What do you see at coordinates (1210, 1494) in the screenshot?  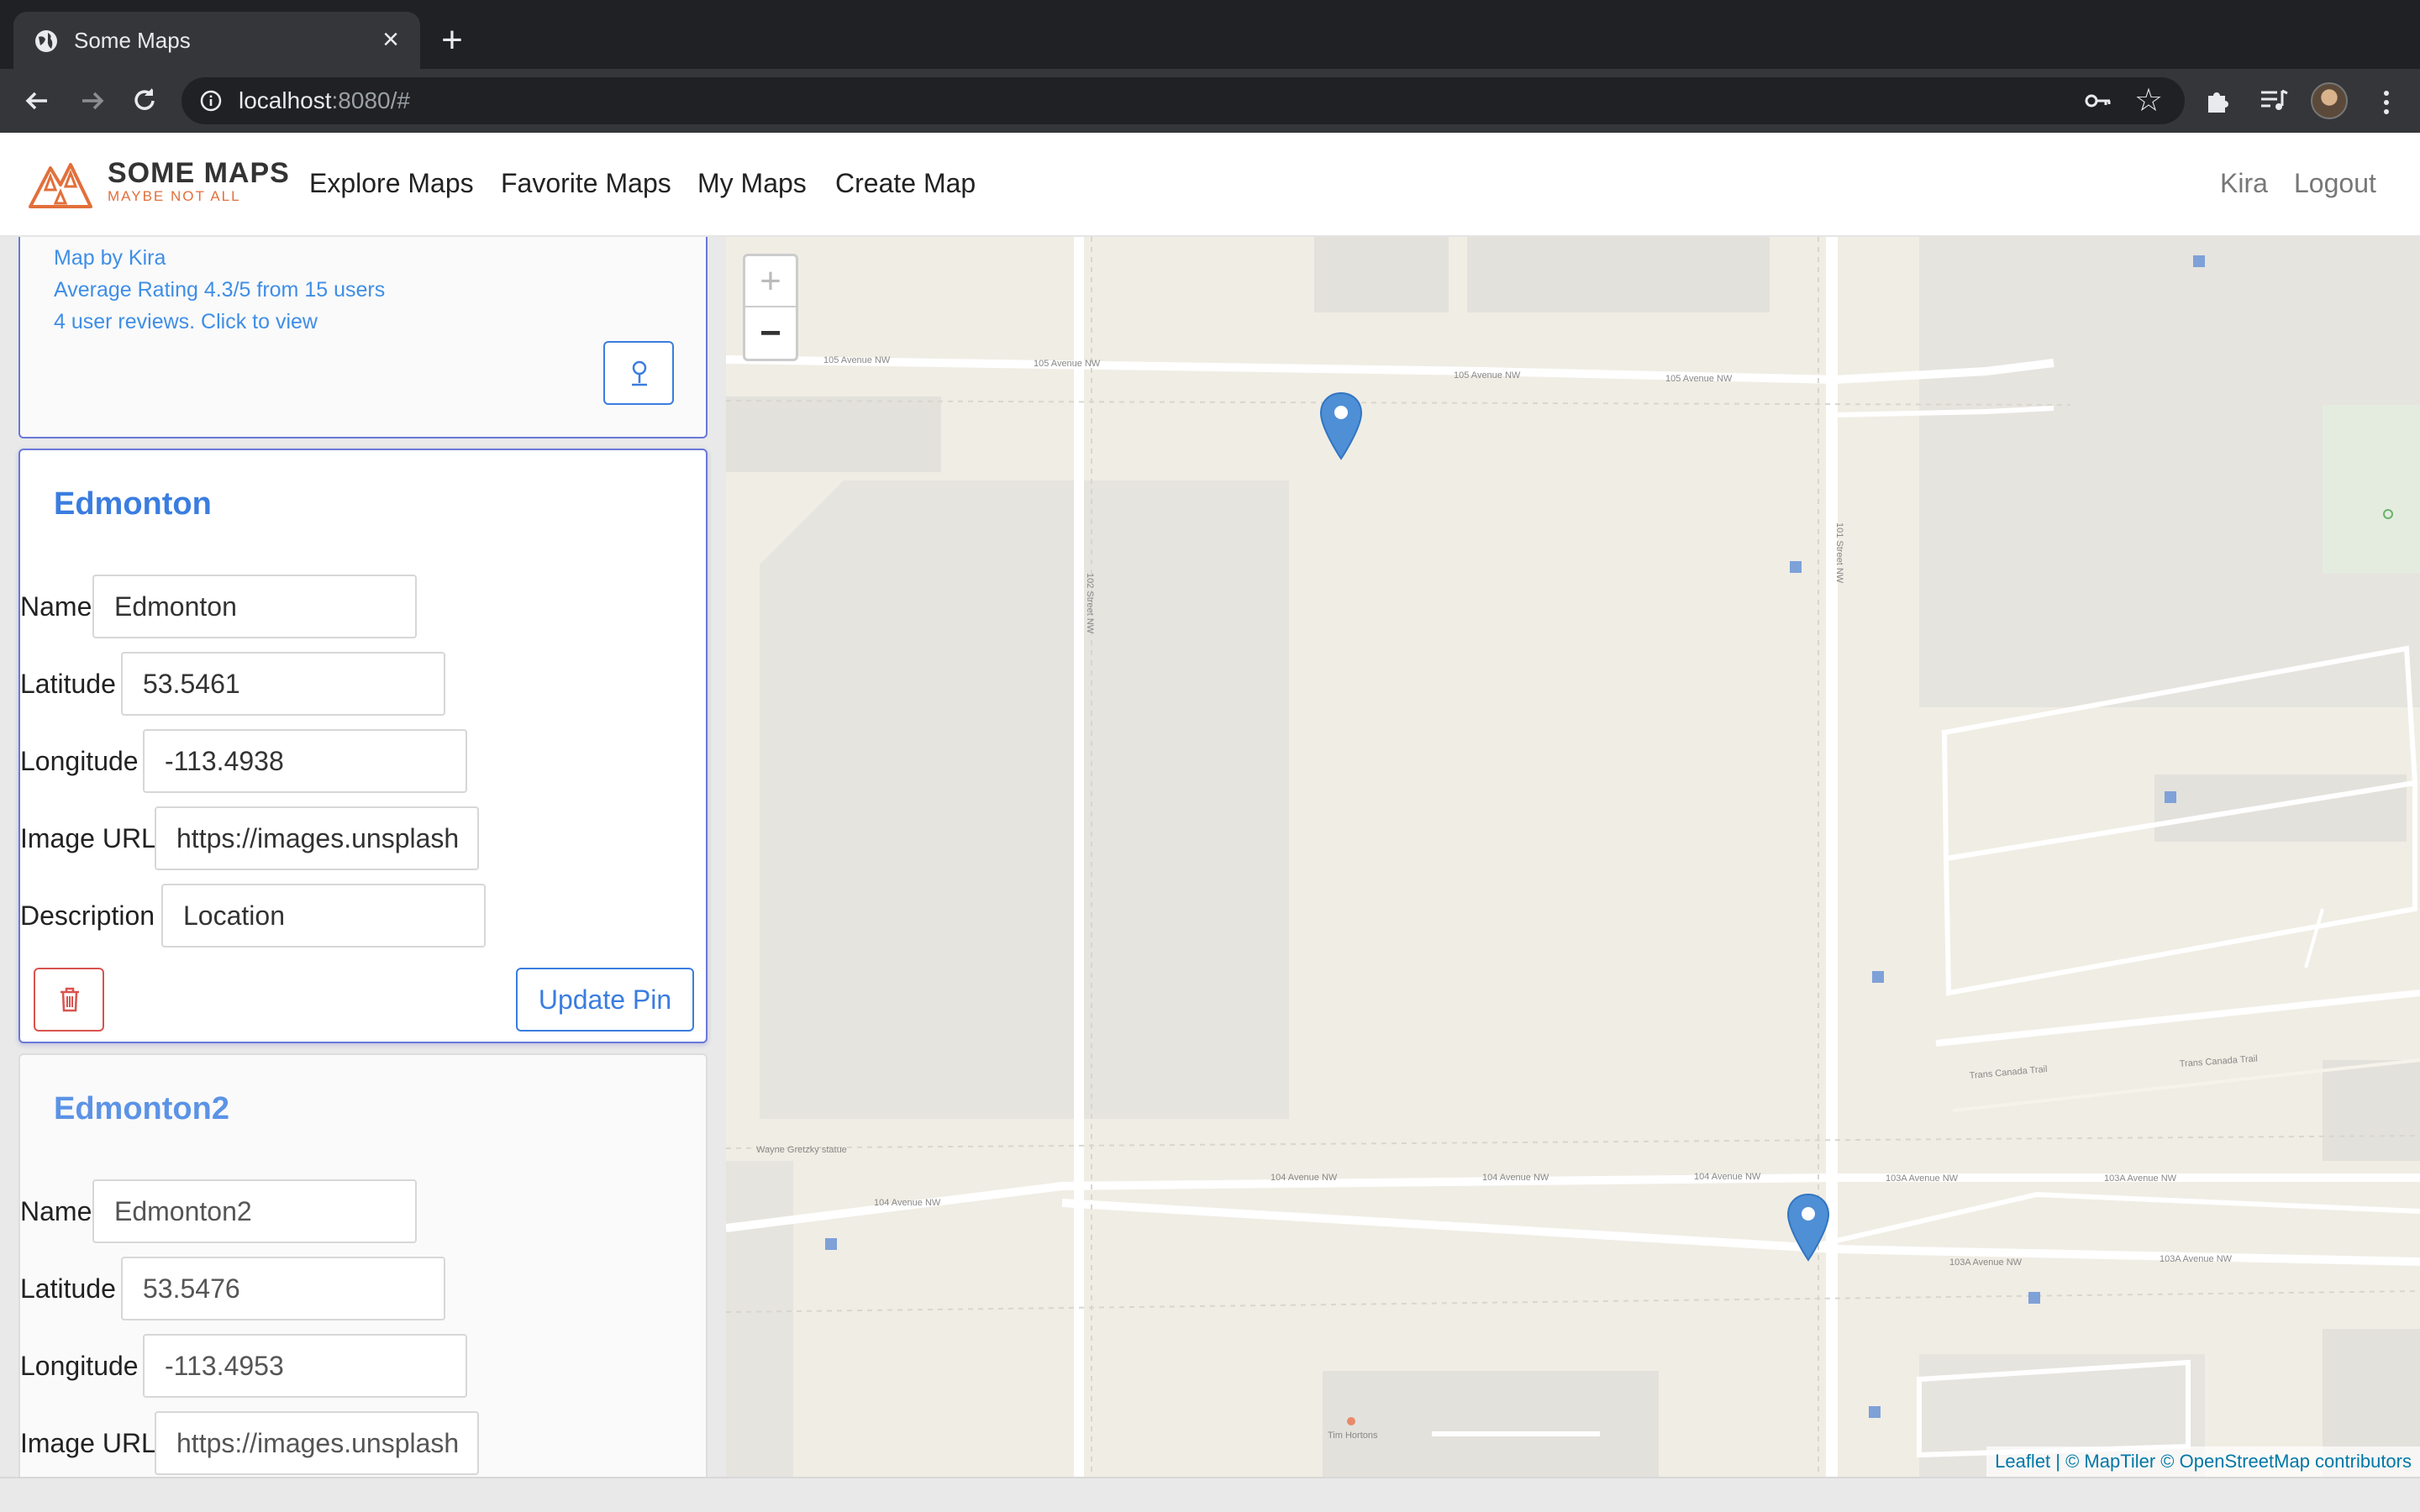 I see `page-footer-strip` at bounding box center [1210, 1494].